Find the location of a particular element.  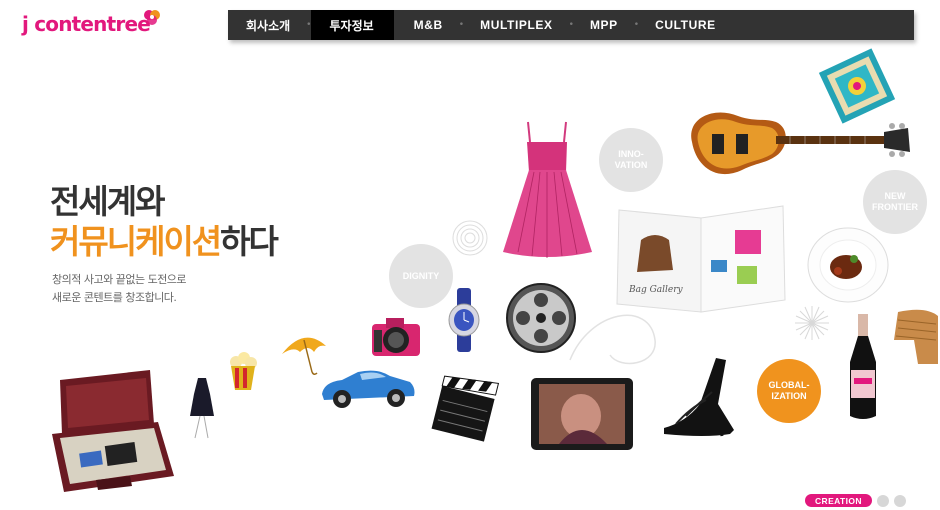

bubble-globalization: GLOBAL- IZATION is located at coordinates (789, 391).